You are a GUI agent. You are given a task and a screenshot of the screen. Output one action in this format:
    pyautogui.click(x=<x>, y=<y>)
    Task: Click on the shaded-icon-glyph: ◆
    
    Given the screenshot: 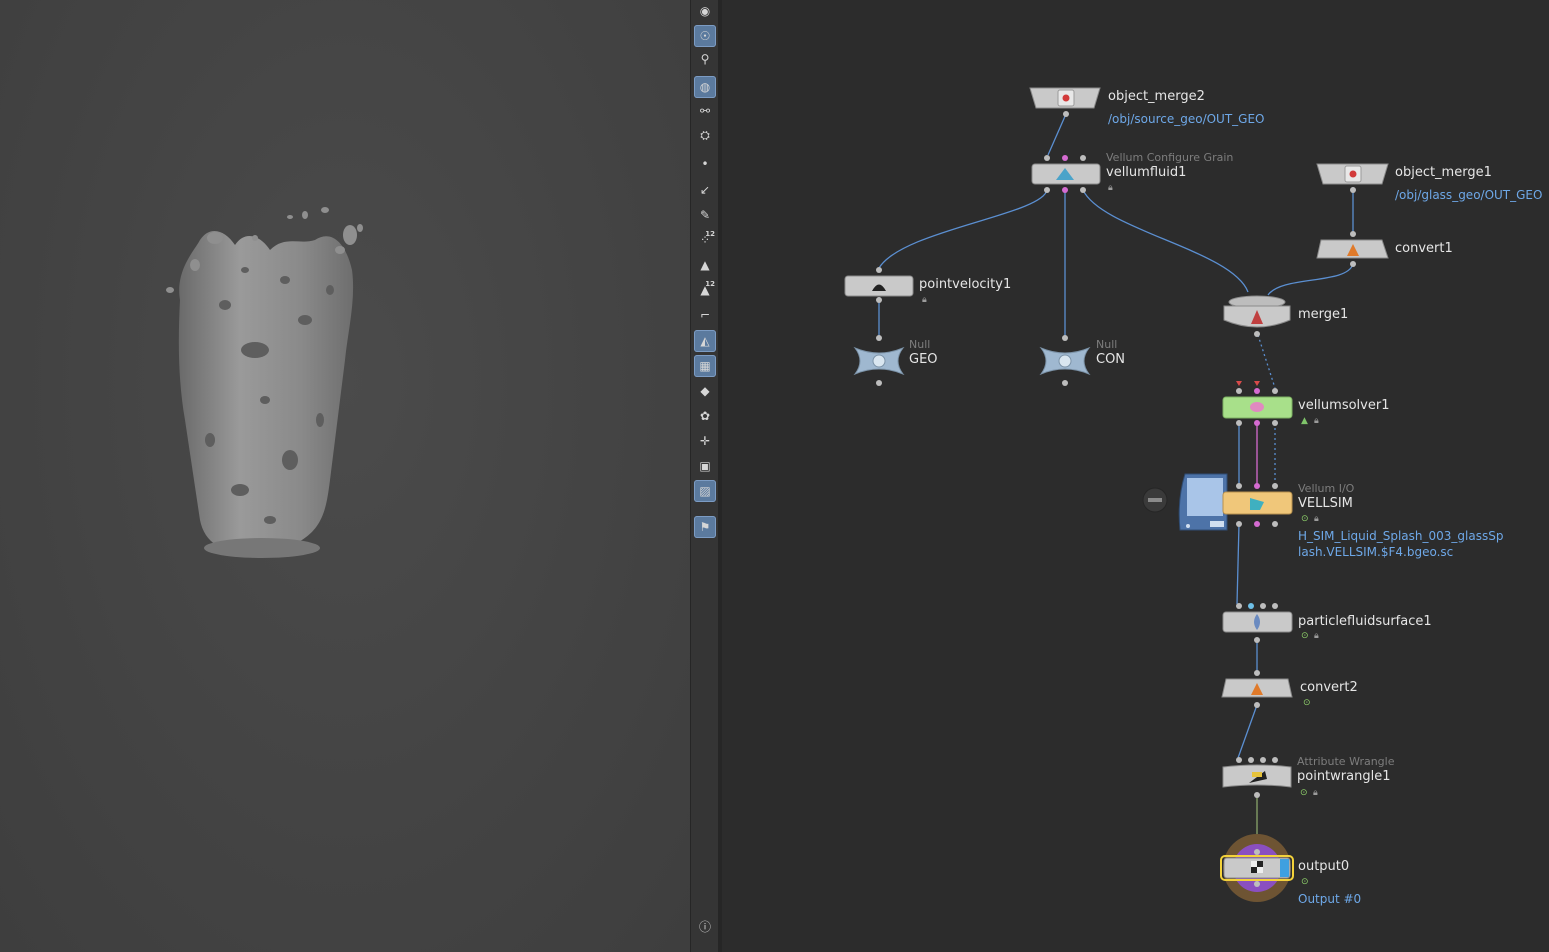 What is the action you would take?
    pyautogui.click(x=705, y=391)
    